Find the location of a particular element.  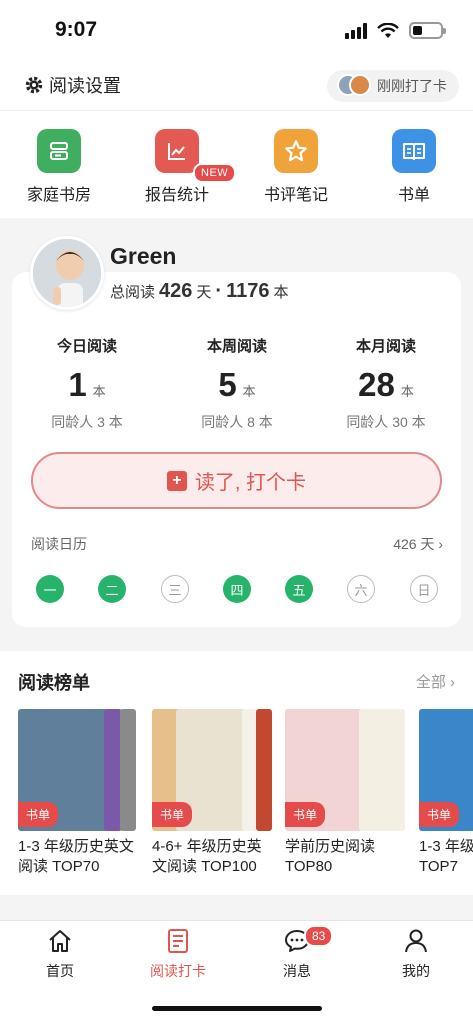

user-name: Green is located at coordinates (143, 256).